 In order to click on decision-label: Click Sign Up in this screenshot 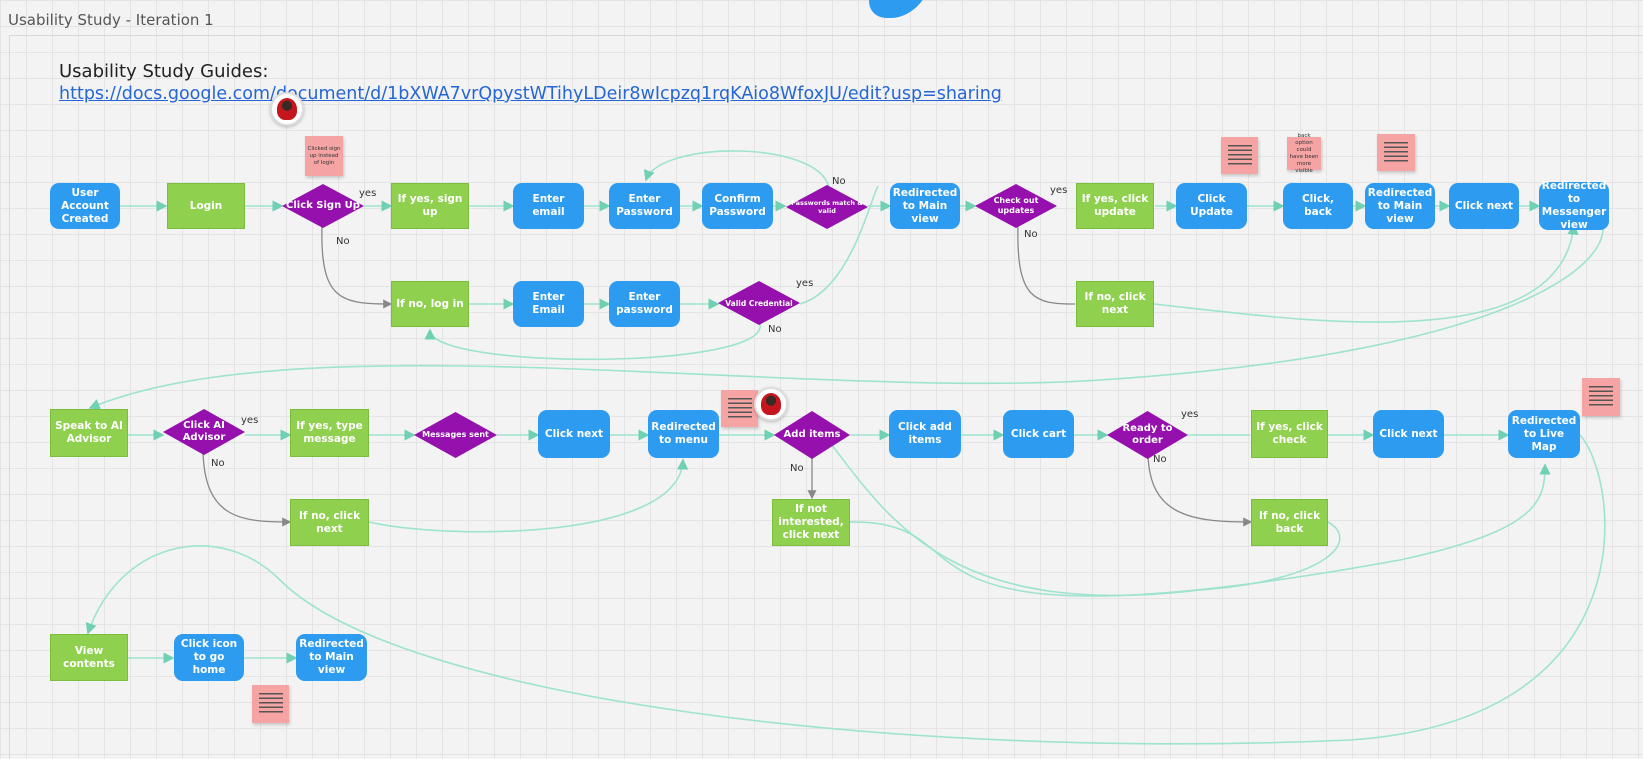, I will do `click(323, 205)`.